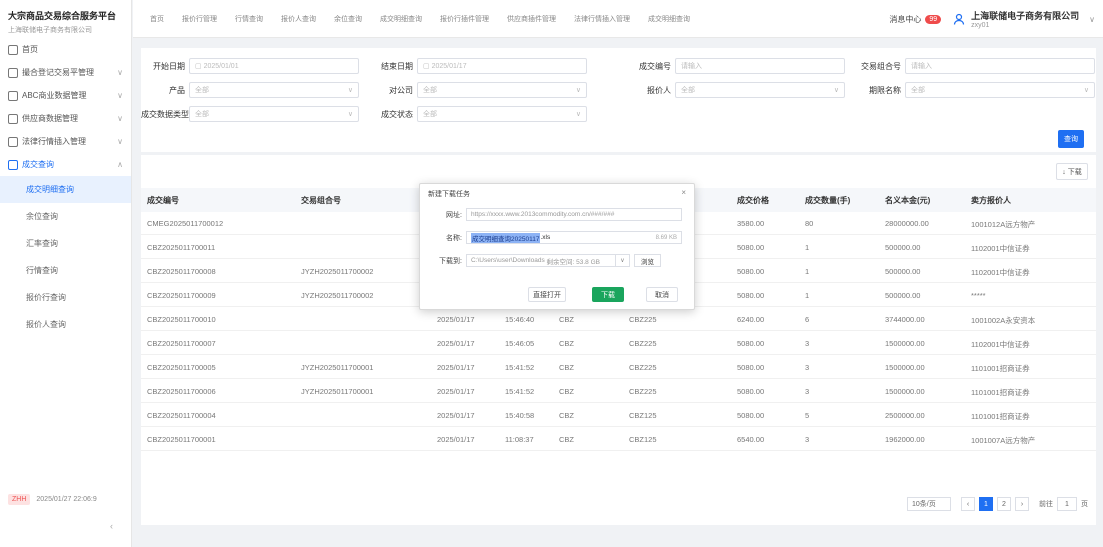  Describe the element at coordinates (933, 19) in the screenshot. I see `messages-badge: 99` at that location.